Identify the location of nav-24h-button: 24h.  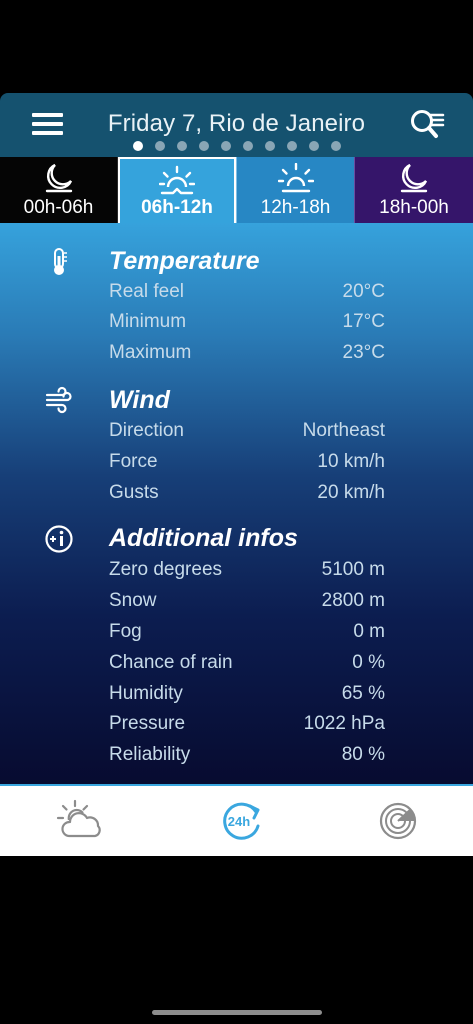
(241, 821).